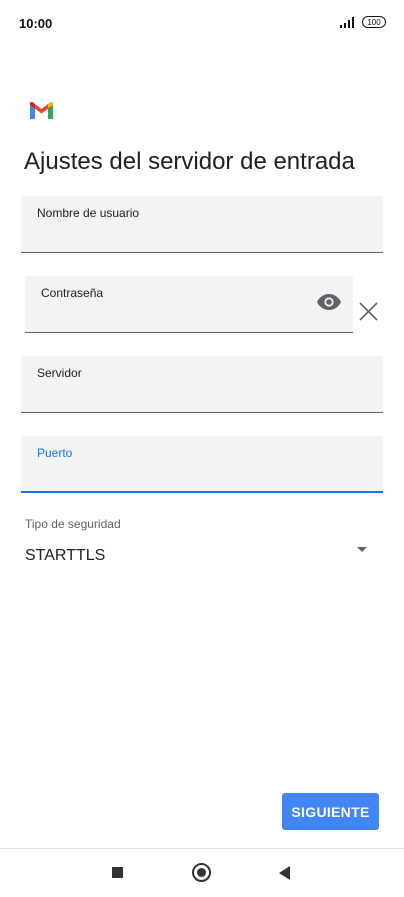 This screenshot has width=404, height=897. Describe the element at coordinates (374, 22) in the screenshot. I see `battery-icon: 100` at that location.